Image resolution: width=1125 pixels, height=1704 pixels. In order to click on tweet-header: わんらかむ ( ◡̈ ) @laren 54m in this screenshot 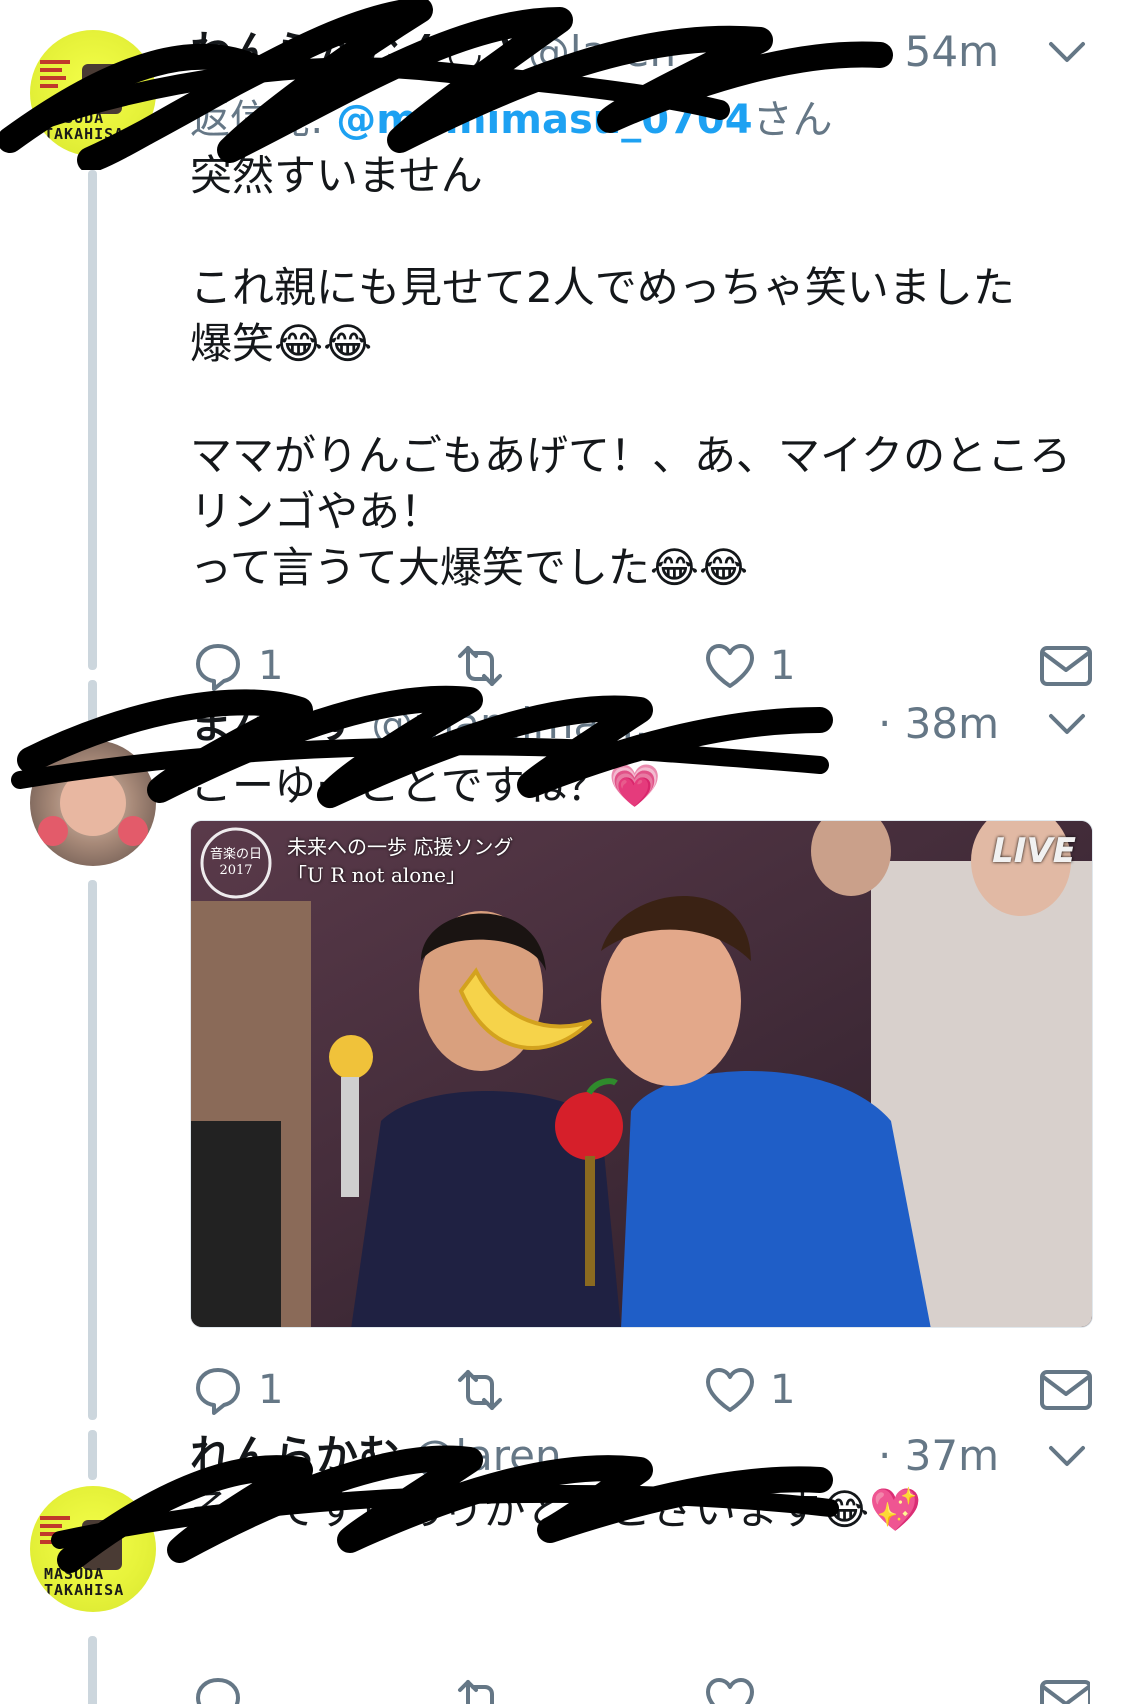, I will do `click(642, 52)`.